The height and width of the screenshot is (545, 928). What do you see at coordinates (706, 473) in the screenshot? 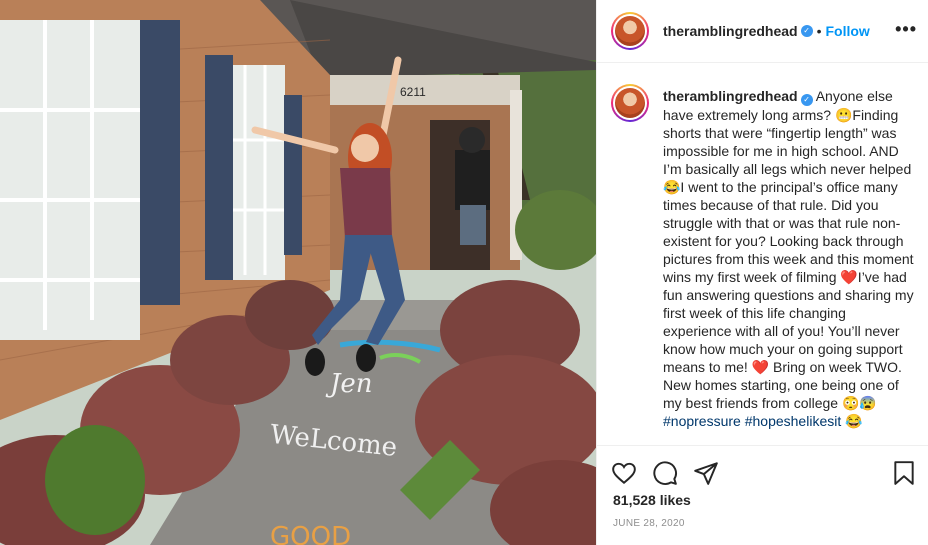
I see `share-icon` at bounding box center [706, 473].